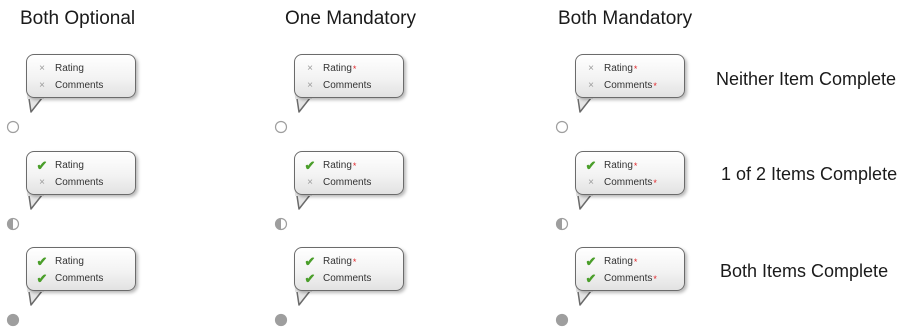  What do you see at coordinates (625, 18) in the screenshot?
I see `column-header-both-mandatory: Both Mandatory` at bounding box center [625, 18].